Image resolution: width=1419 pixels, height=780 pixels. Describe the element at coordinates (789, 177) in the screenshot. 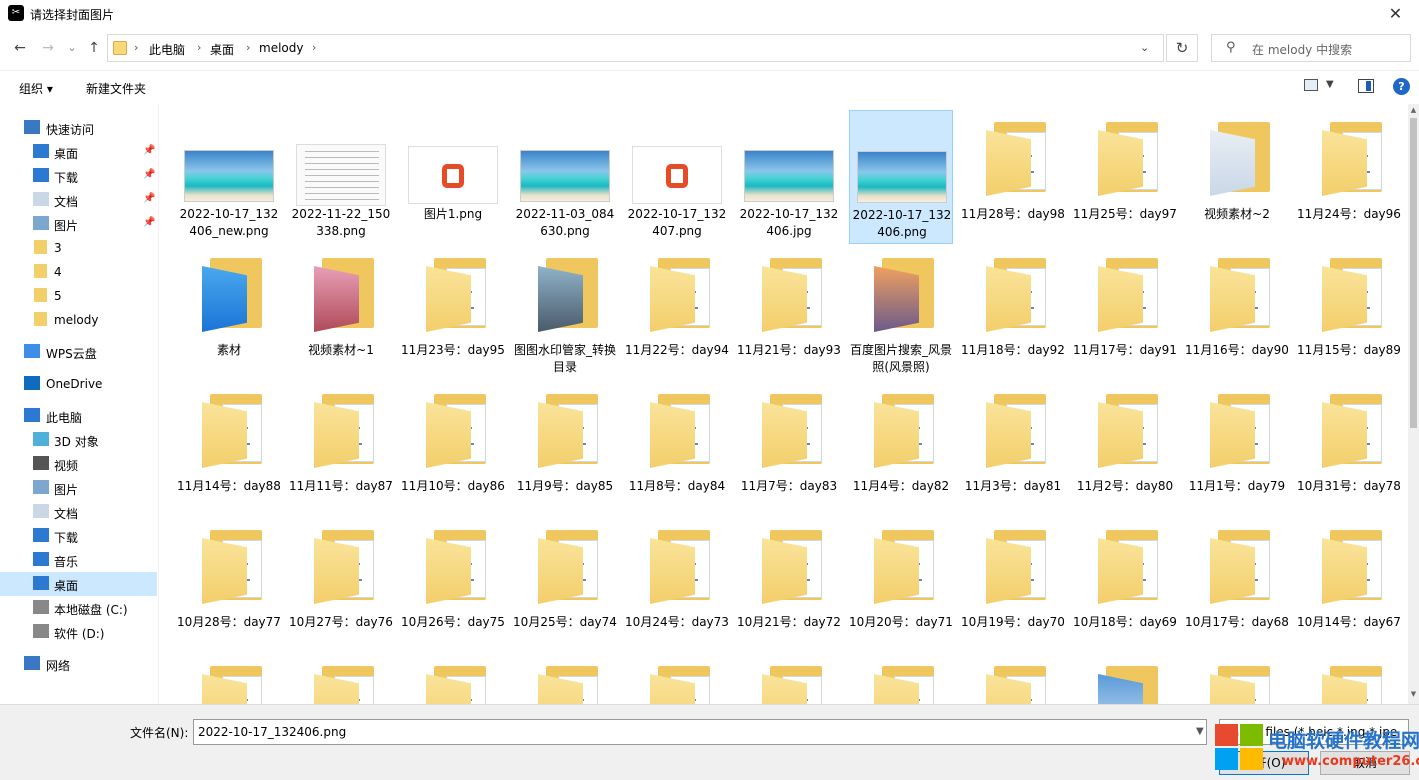

I see `file-item: 2022-10-17_132406.jpg` at that location.